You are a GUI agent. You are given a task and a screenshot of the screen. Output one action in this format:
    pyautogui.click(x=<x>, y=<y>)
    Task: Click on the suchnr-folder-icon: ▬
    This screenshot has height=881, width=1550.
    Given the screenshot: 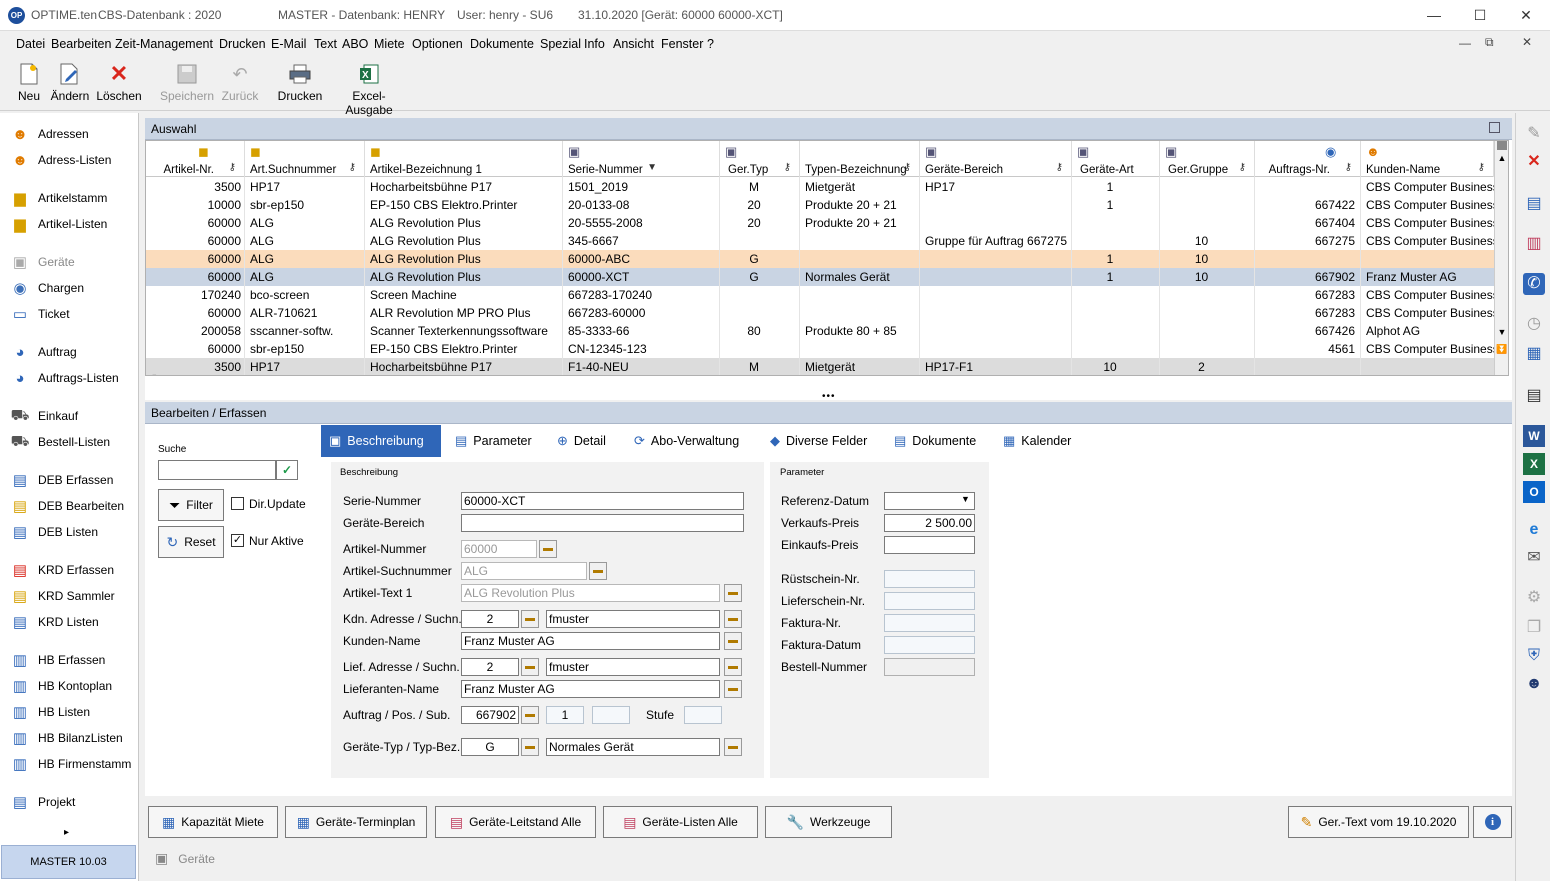 What is the action you would take?
    pyautogui.click(x=598, y=571)
    